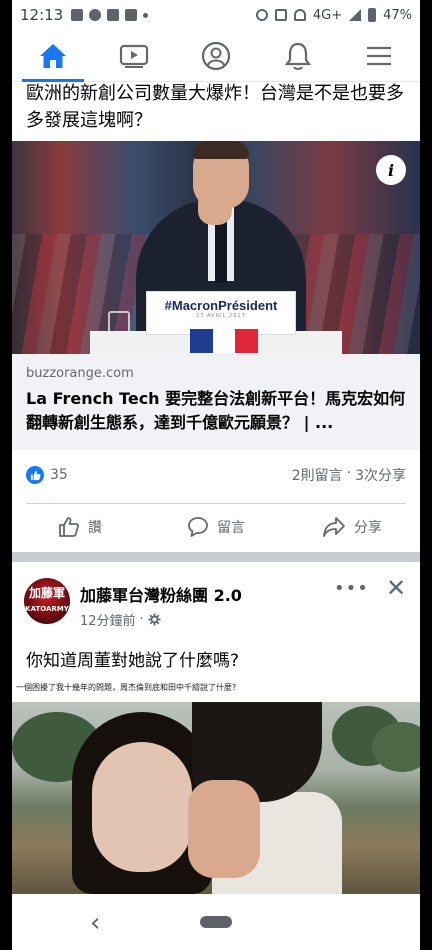 The image size is (432, 950). I want to click on system-nav-bar: ‹, so click(216, 922).